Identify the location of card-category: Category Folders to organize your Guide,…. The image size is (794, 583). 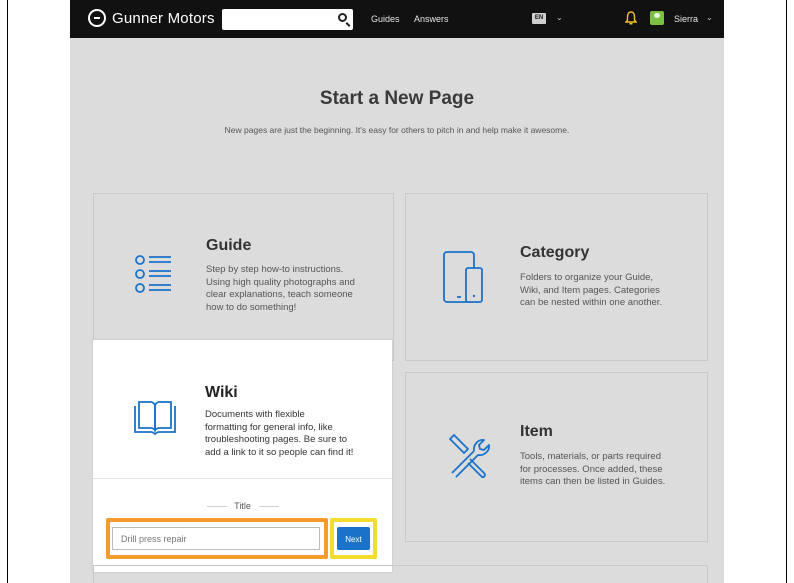
(556, 277).